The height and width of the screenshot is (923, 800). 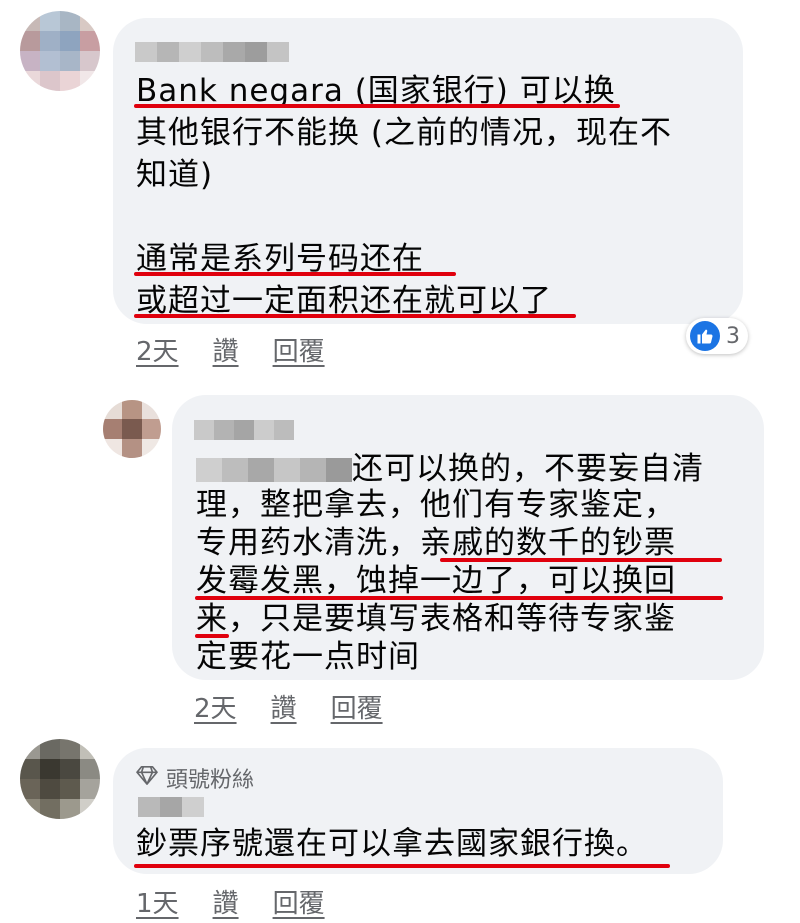 I want to click on comment-actions: 1天 讚 回覆, so click(x=230, y=901).